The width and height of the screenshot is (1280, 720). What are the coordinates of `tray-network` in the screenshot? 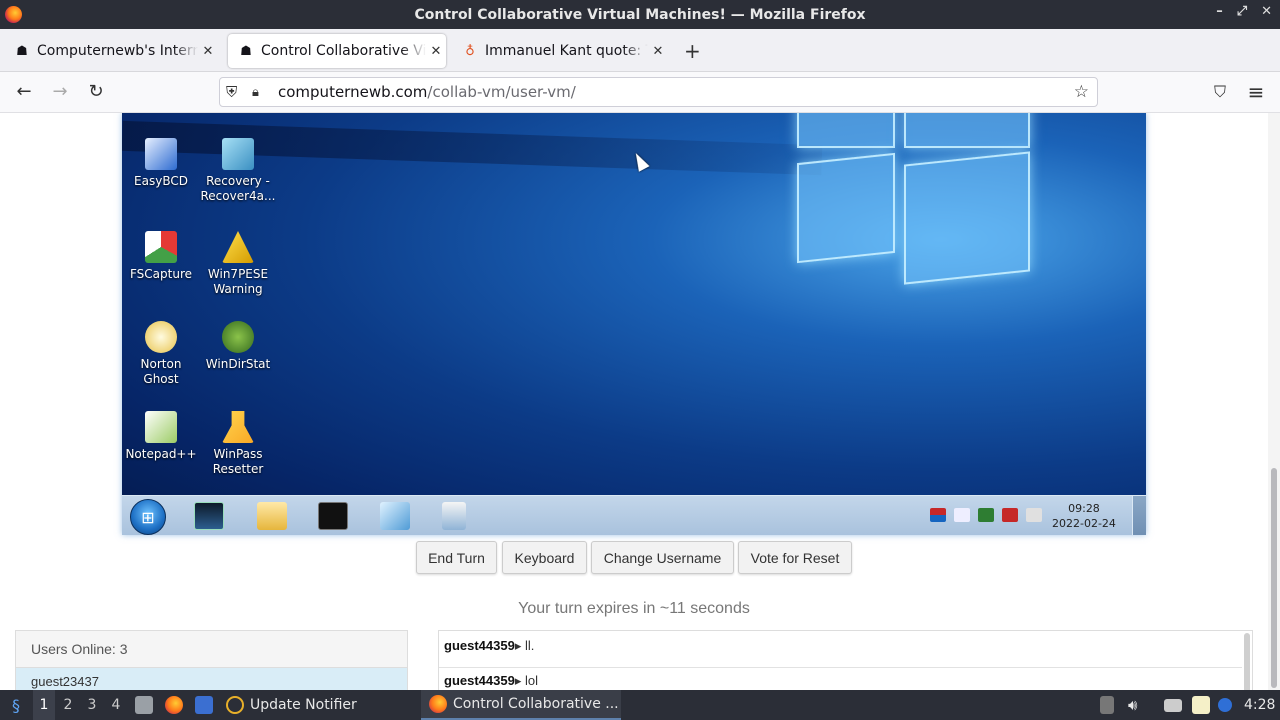 It's located at (1176, 705).